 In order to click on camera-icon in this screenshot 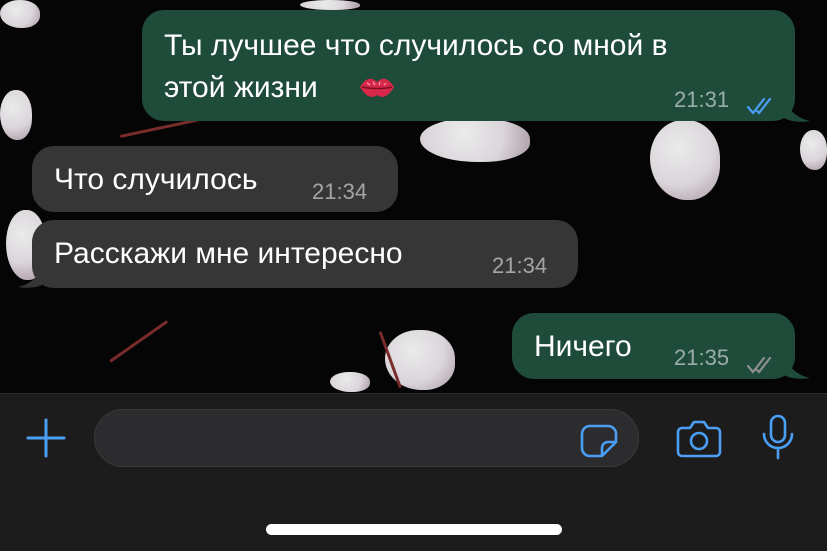, I will do `click(699, 440)`.